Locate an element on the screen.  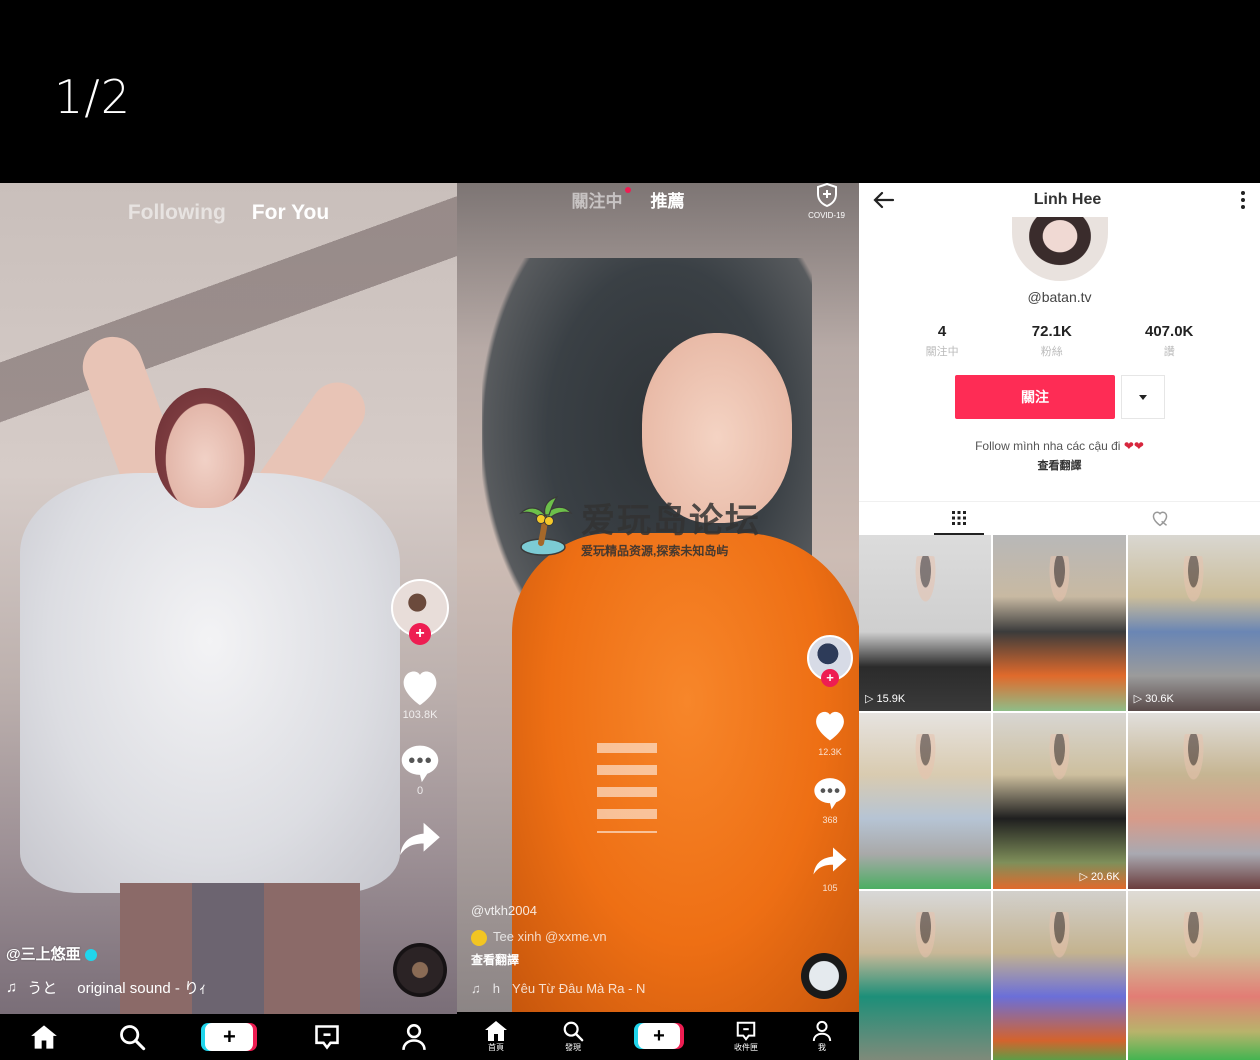
profile-handle: @batan.tv is located at coordinates (1059, 297).